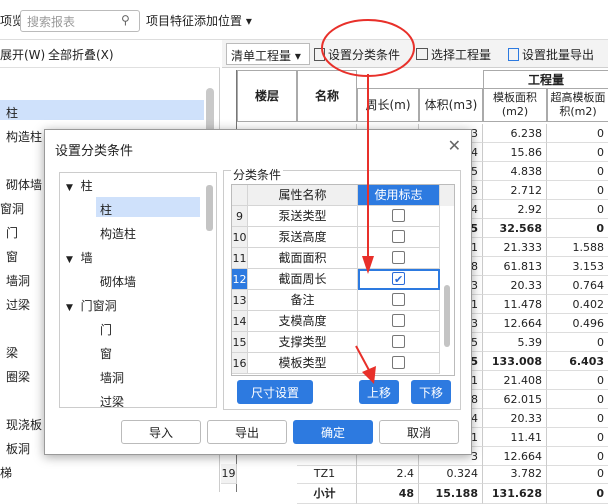 The image size is (608, 504). What do you see at coordinates (577, 266) in the screenshot?
I see `grid-cell: 3.153` at bounding box center [577, 266].